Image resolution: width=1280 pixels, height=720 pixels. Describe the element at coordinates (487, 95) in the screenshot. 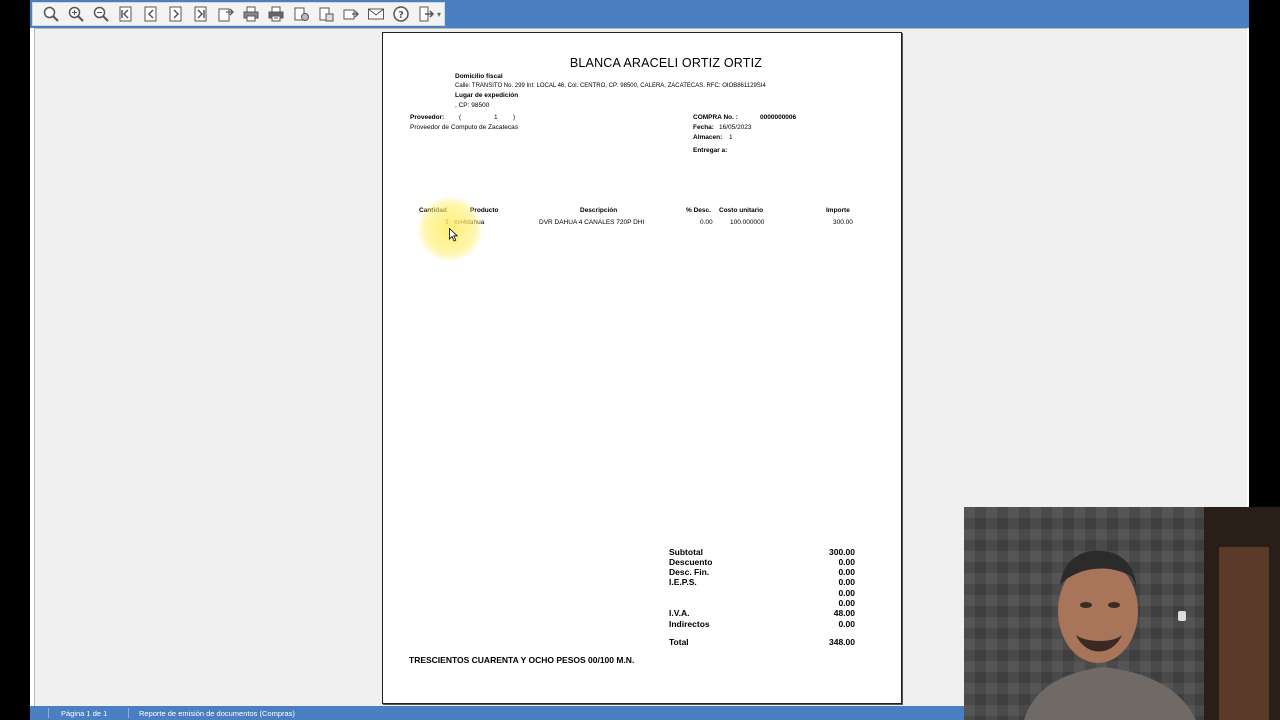

I see `issue-label: Lugar de expedición` at that location.